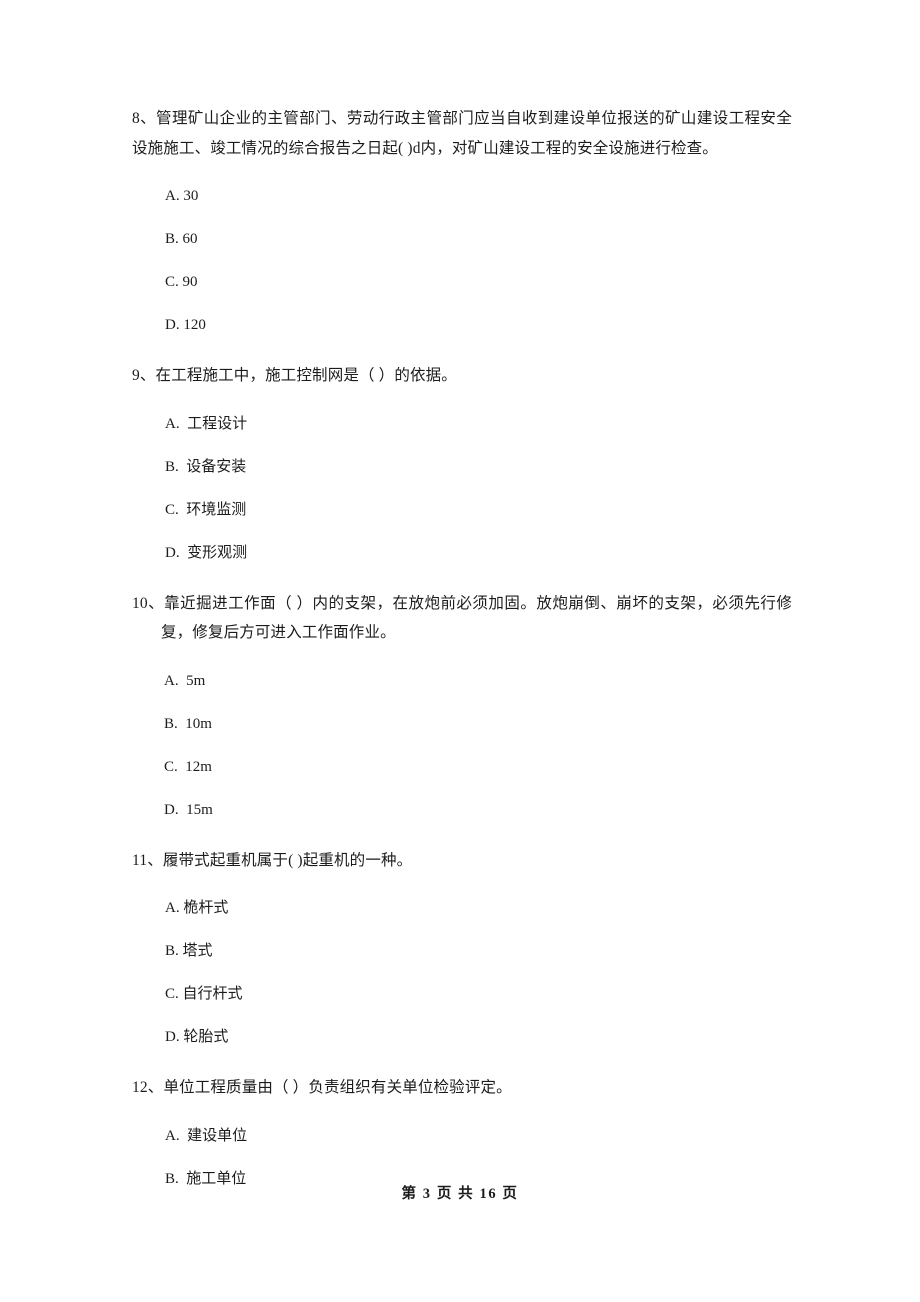 The width and height of the screenshot is (920, 1302). What do you see at coordinates (462, 681) in the screenshot?
I see `option-10-a: A. 5m` at bounding box center [462, 681].